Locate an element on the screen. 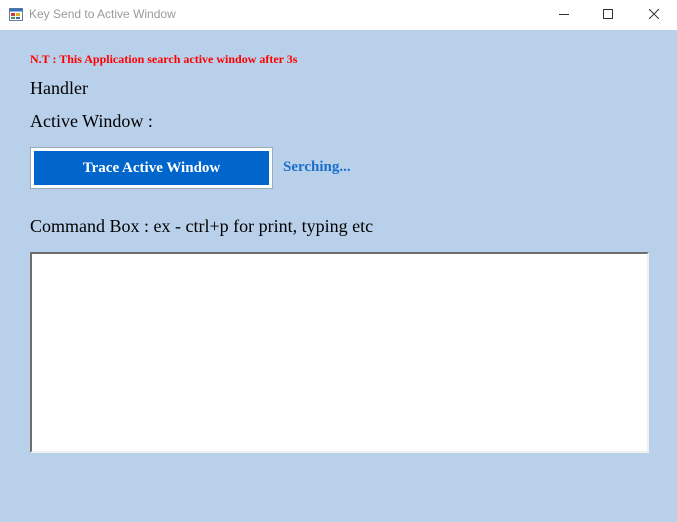  app-window-icon is located at coordinates (16, 14).